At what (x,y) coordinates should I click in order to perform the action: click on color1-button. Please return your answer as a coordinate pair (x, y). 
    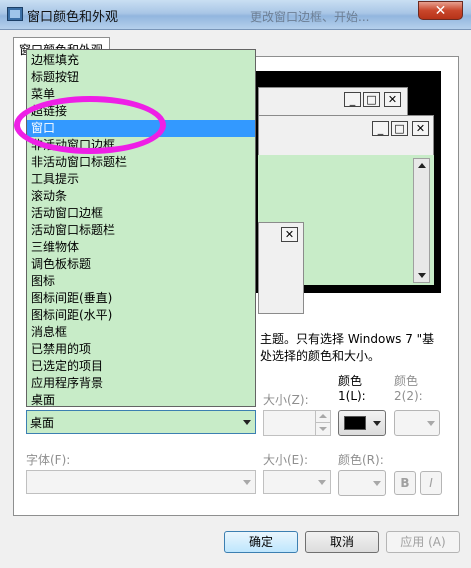
    Looking at the image, I should click on (362, 423).